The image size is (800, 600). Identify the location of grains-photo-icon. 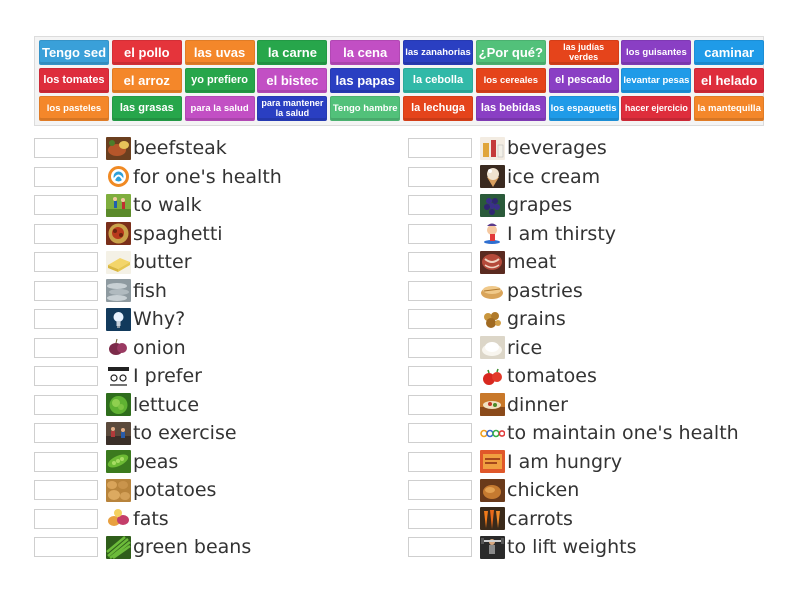
(492, 319).